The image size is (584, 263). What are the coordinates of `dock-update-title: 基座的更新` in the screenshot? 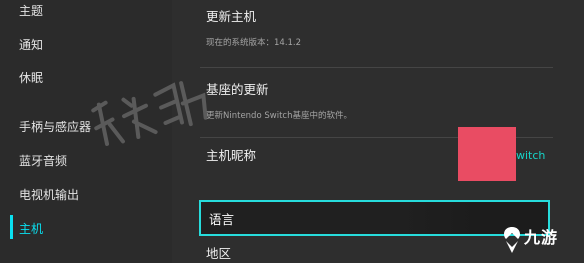 It's located at (237, 90).